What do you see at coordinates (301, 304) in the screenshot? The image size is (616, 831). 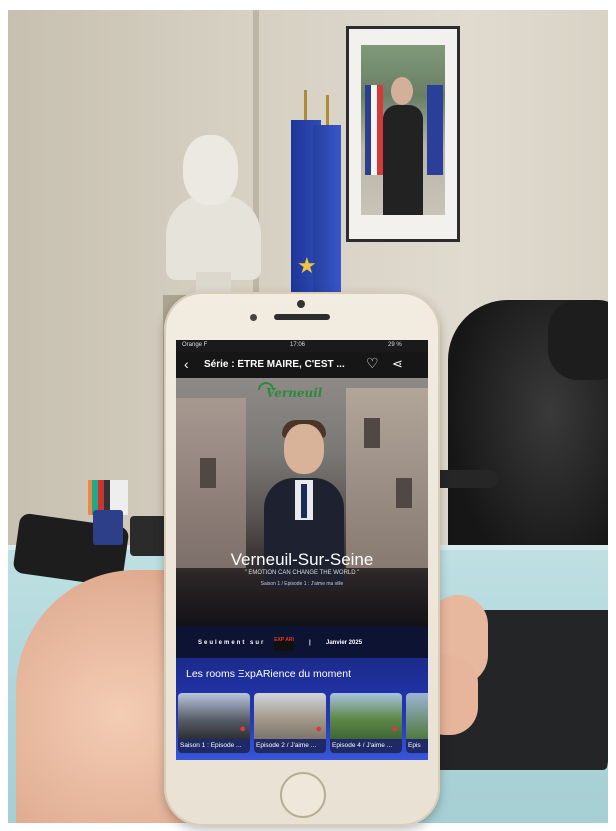 I see `front-camera` at bounding box center [301, 304].